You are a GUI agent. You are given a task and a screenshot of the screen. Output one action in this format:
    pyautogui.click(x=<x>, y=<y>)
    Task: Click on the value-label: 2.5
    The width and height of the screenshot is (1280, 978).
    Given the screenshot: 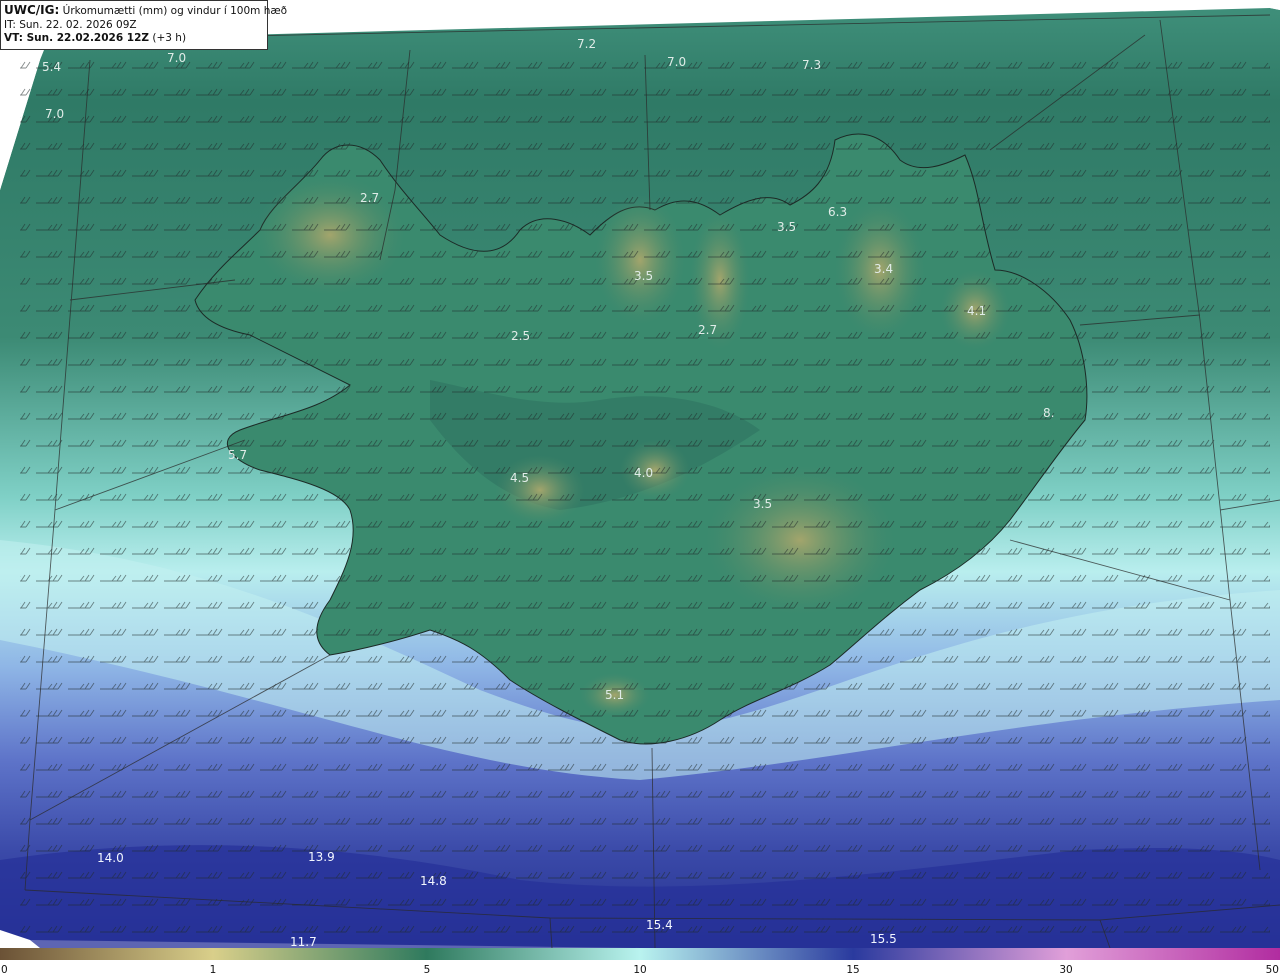 What is the action you would take?
    pyautogui.click(x=520, y=336)
    